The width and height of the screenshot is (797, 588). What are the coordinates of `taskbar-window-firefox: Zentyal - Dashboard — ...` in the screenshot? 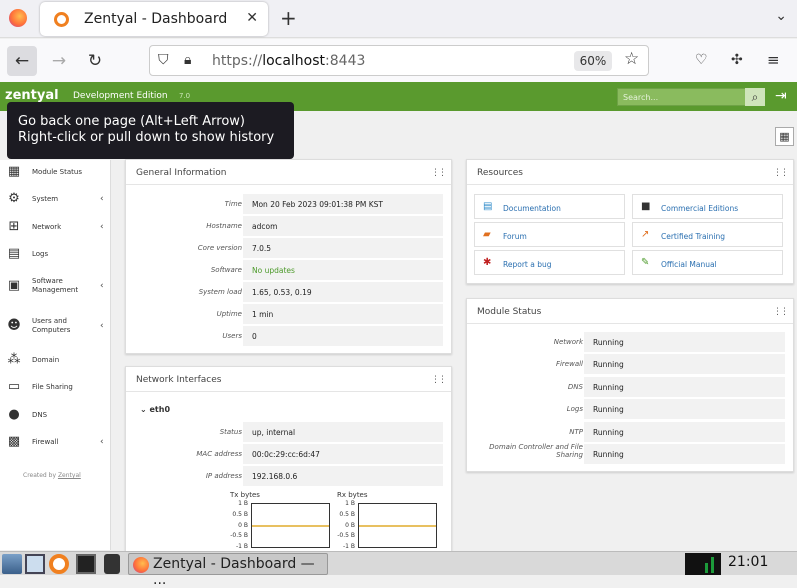 It's located at (228, 570).